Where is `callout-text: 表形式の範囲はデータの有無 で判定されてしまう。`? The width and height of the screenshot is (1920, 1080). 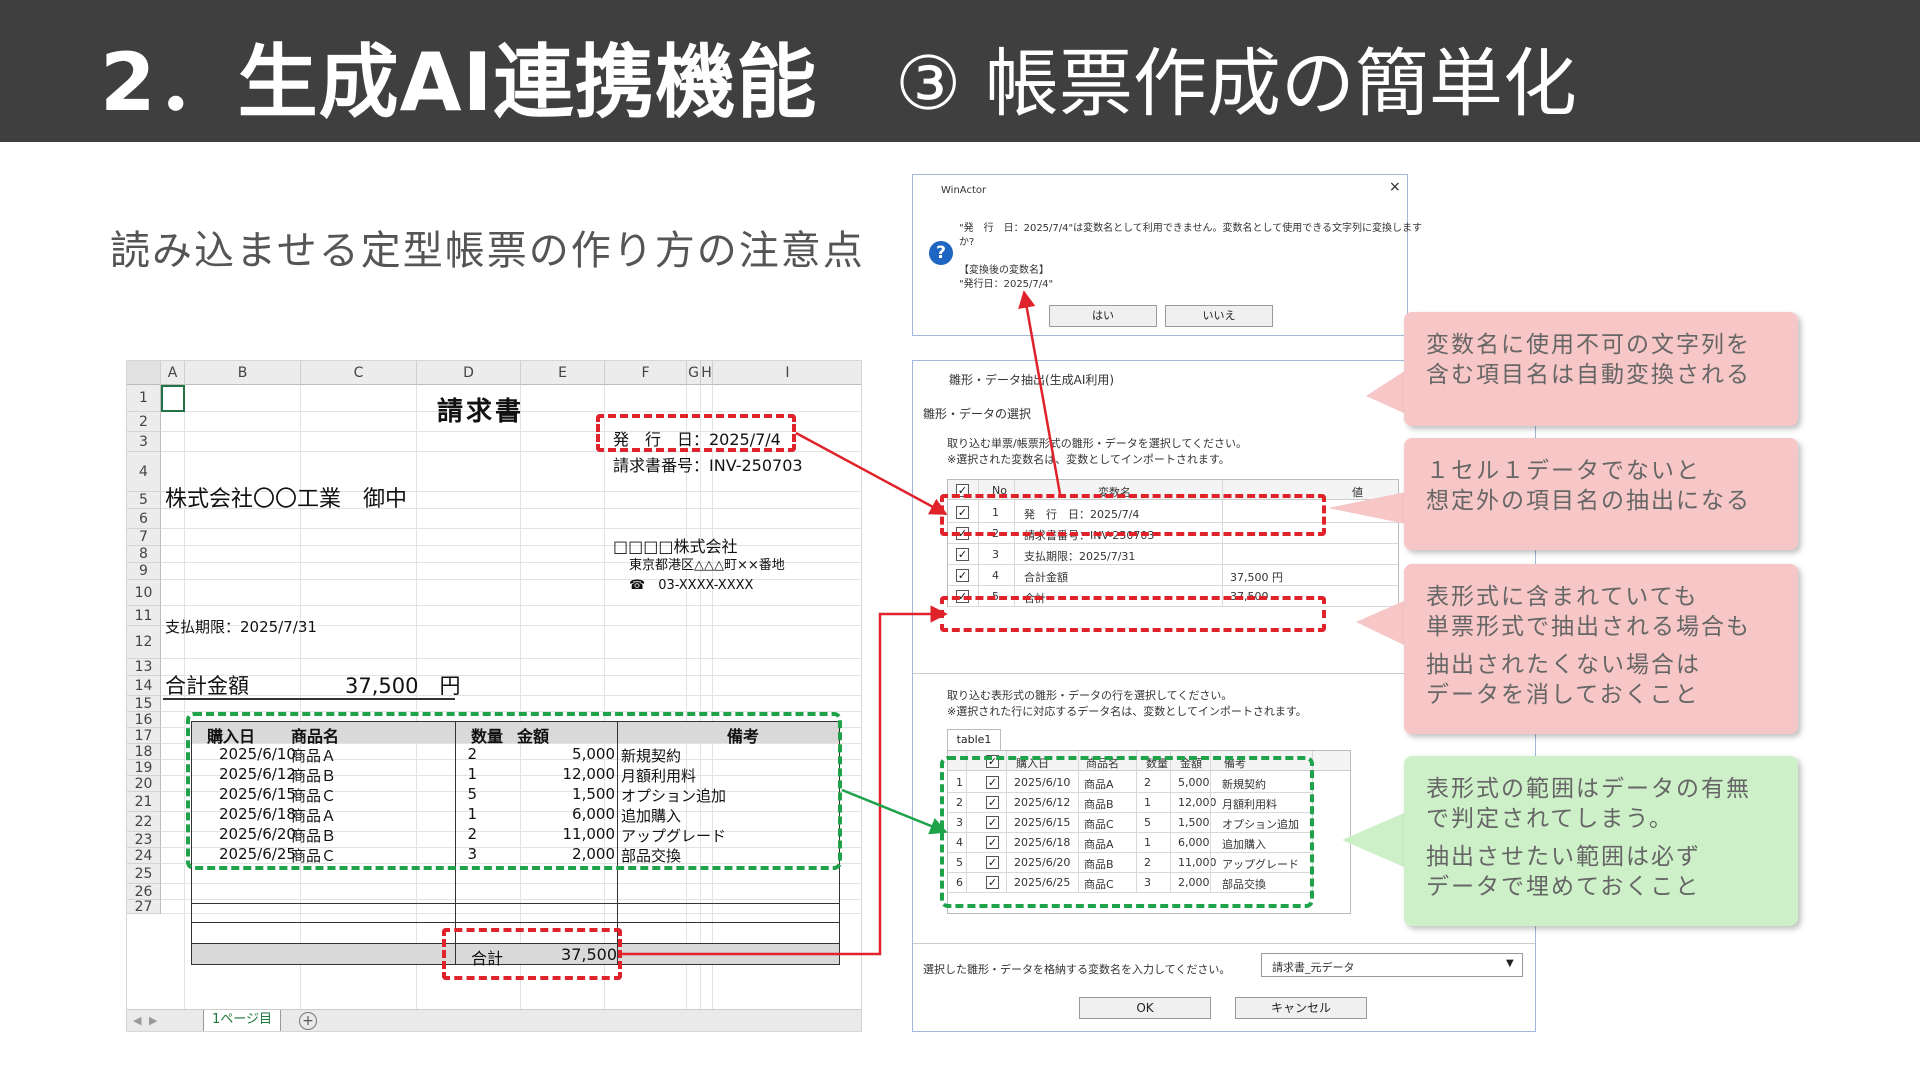
callout-text: 表形式の範囲はデータの有無 で判定されてしまう。 is located at coordinates (1588, 804).